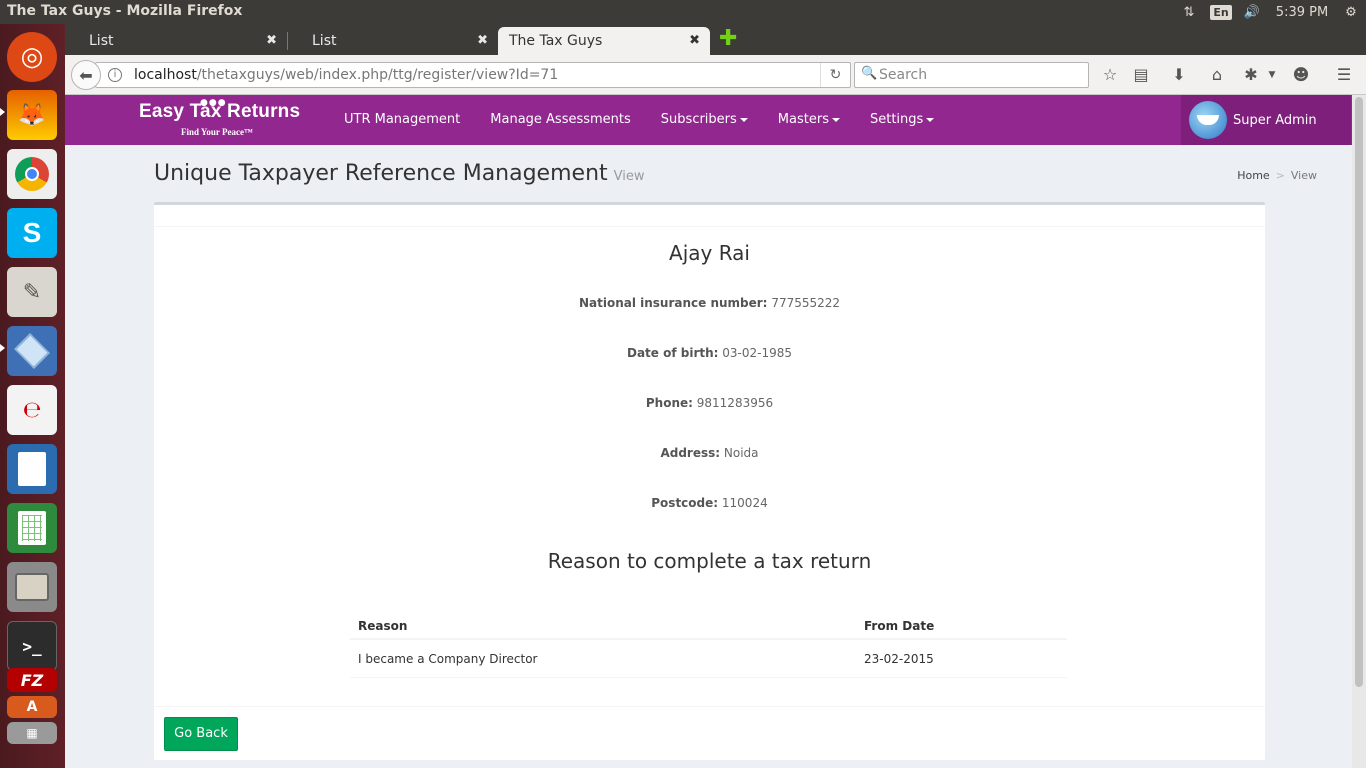  Describe the element at coordinates (1359, 392) in the screenshot. I see `scrollbar-thumb` at that location.